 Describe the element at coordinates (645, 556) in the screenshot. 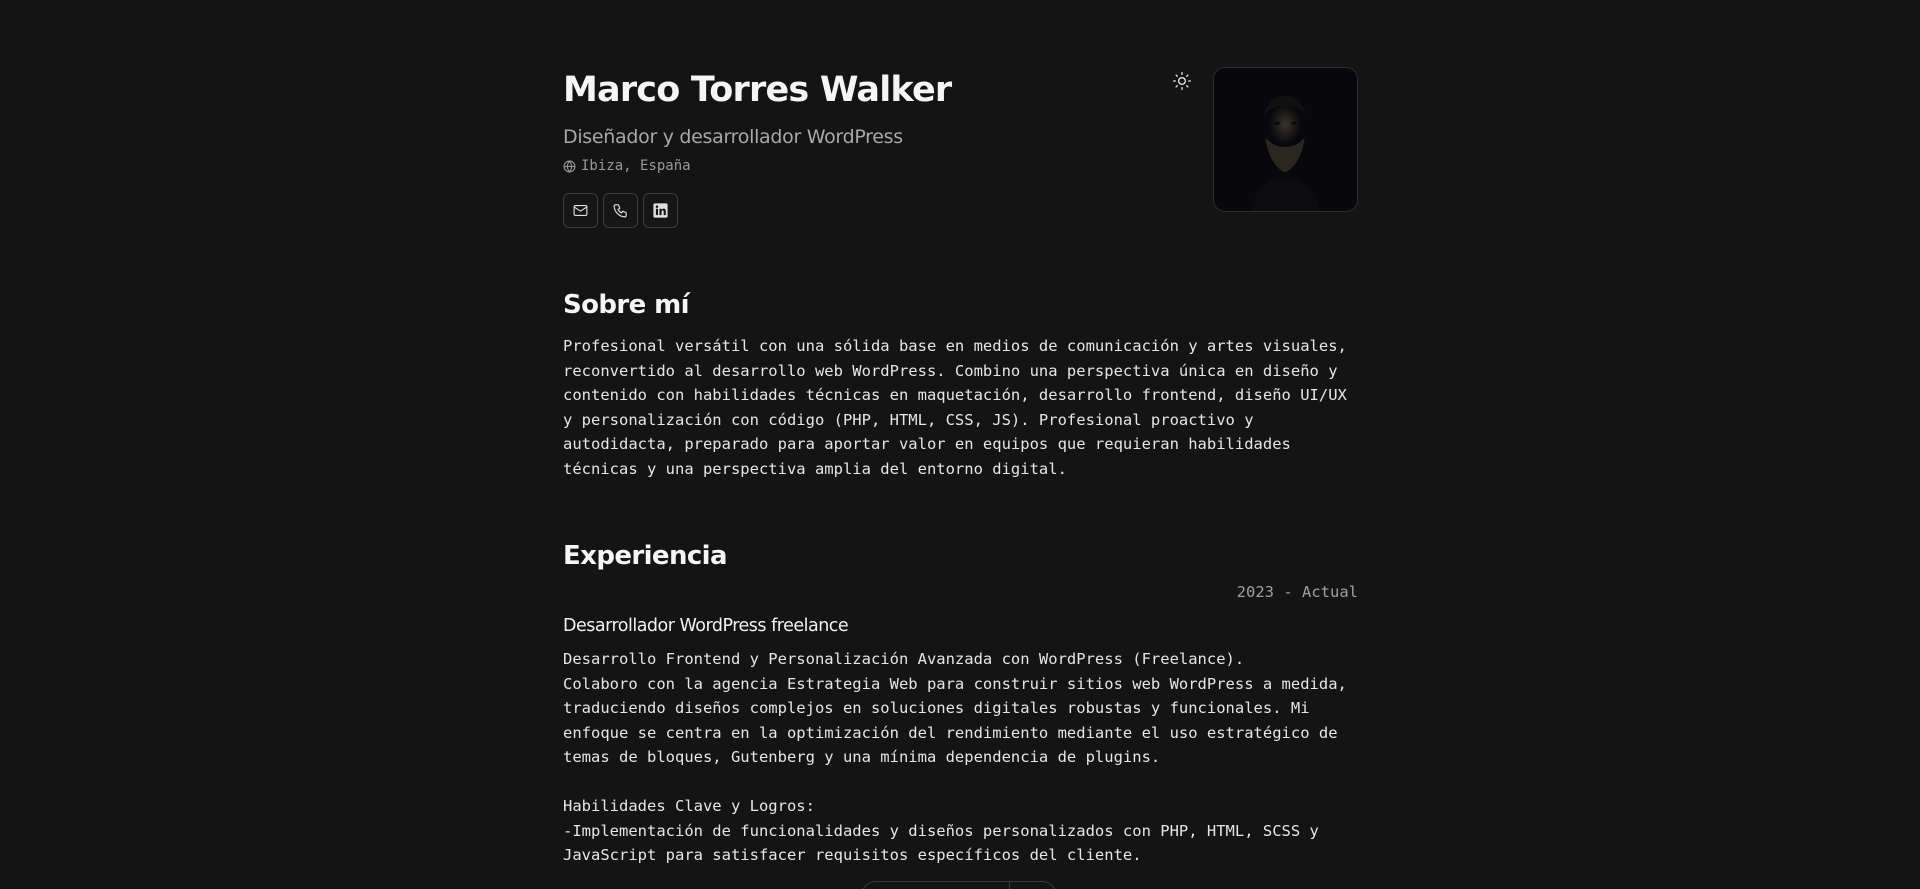

I see `experience-title: Experiencia` at that location.